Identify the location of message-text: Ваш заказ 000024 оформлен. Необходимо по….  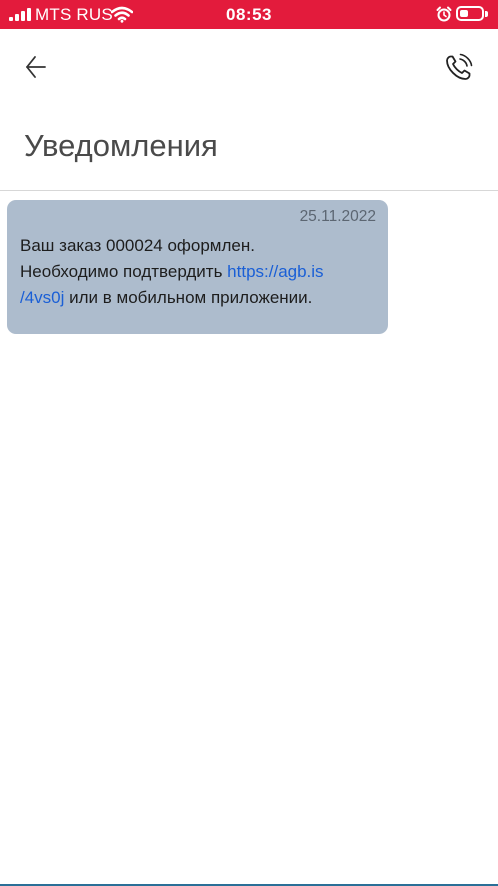
(201, 272).